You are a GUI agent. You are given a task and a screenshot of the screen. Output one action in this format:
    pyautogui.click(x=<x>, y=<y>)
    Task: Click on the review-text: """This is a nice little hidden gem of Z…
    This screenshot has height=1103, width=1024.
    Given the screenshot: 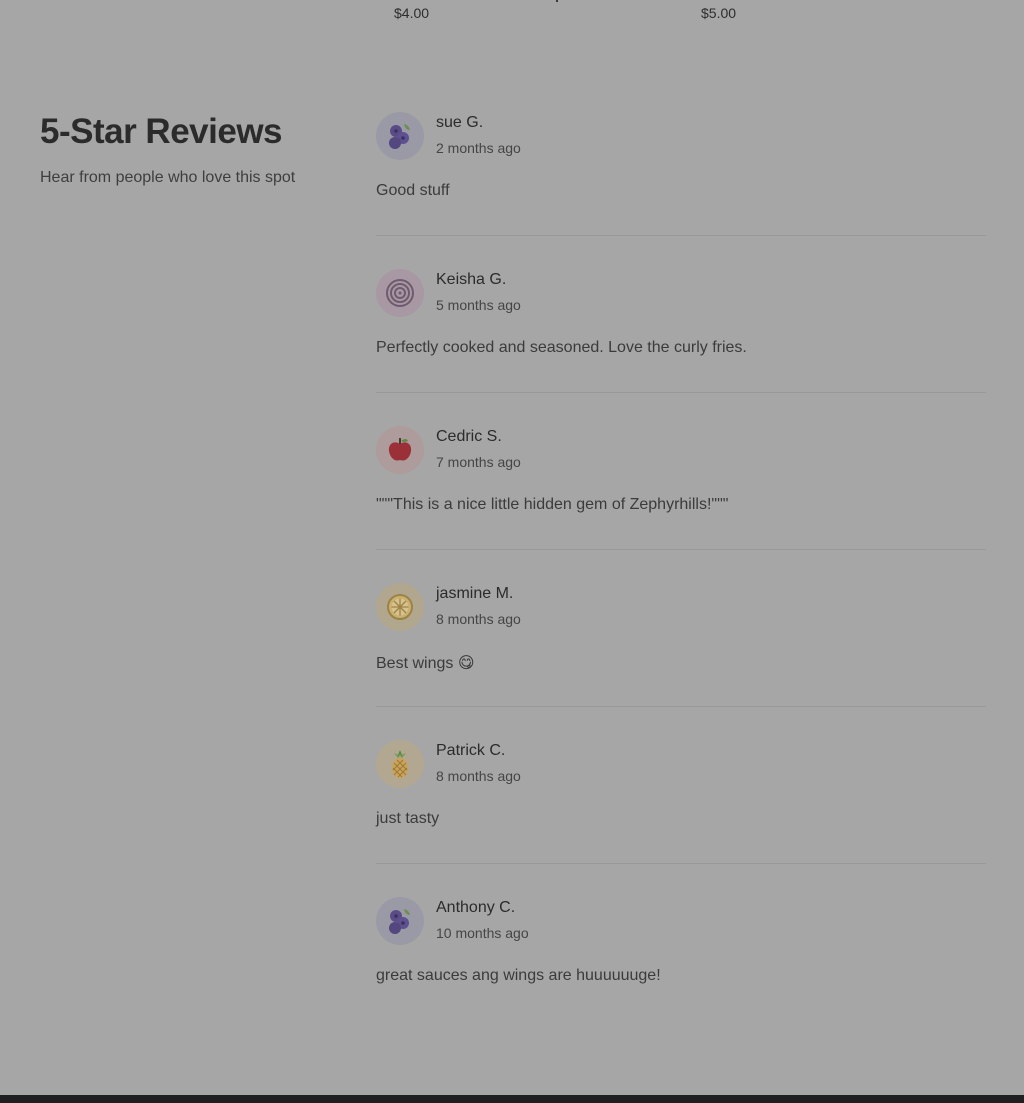 What is the action you would take?
    pyautogui.click(x=552, y=504)
    